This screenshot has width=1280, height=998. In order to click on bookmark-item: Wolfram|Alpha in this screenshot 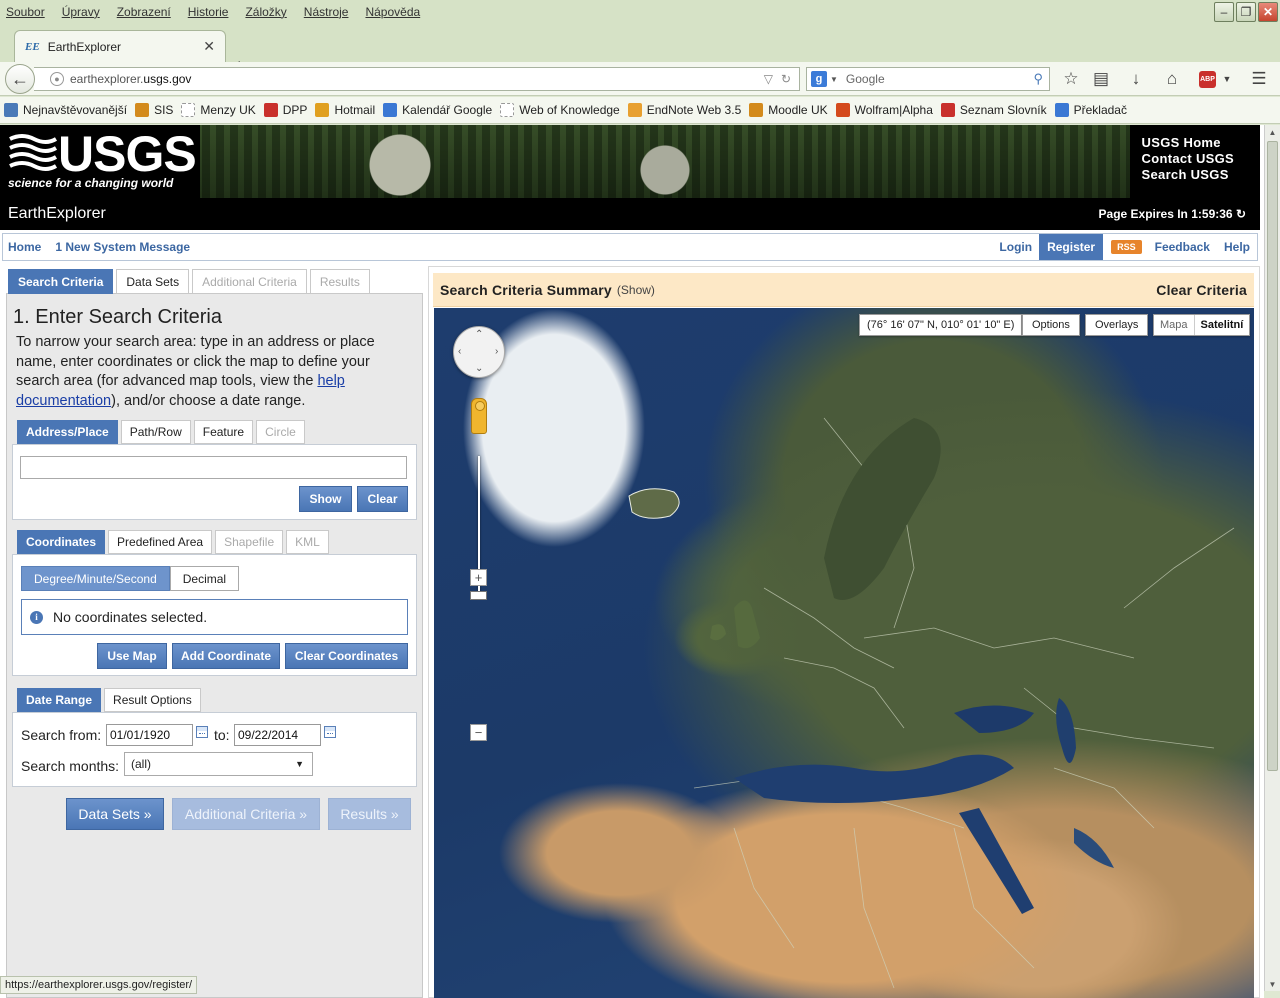, I will do `click(884, 110)`.